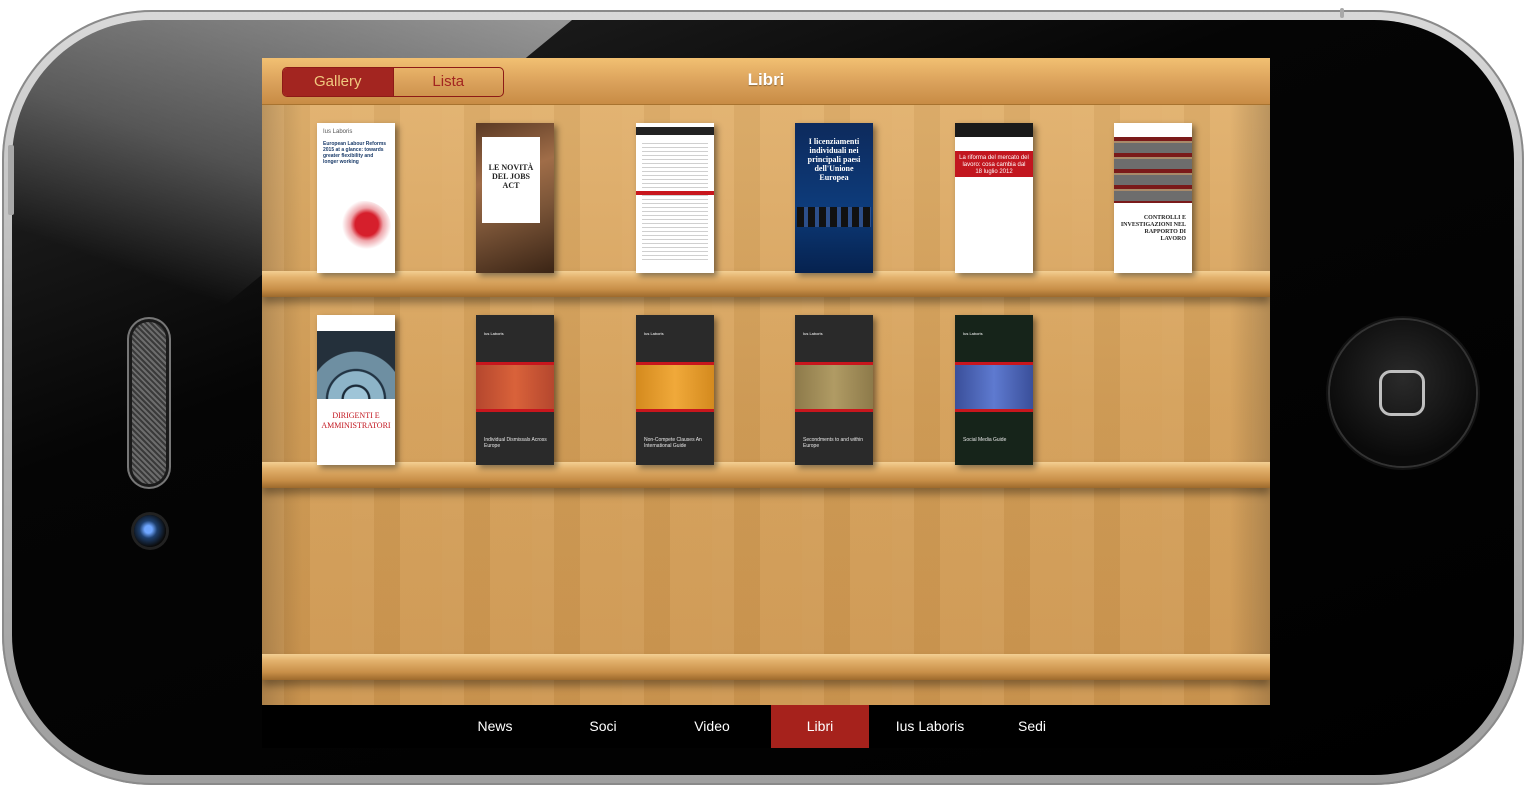 The width and height of the screenshot is (1528, 791). Describe the element at coordinates (356, 420) in the screenshot. I see `book-title: DIRIGENTI E AMMINISTRATORI` at that location.